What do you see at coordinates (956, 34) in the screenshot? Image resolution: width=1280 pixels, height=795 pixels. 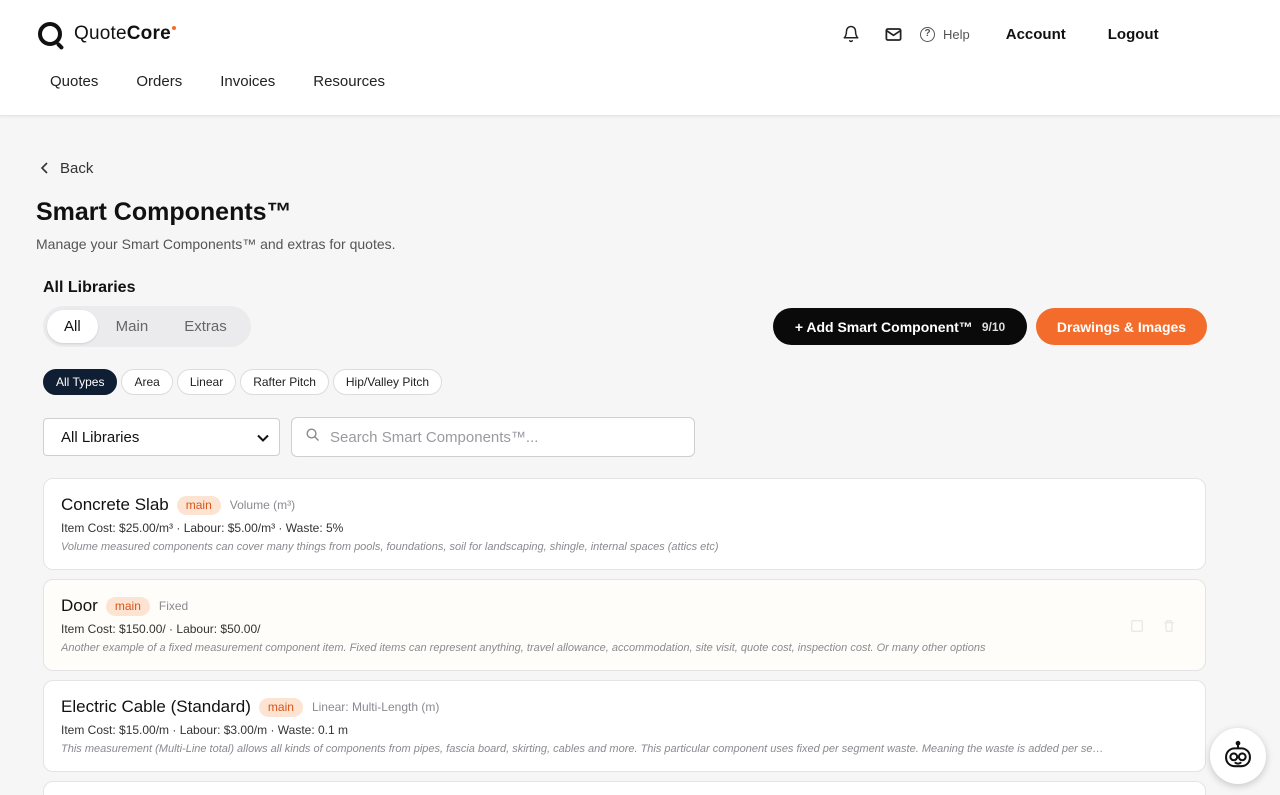 I see `help-label: Help` at bounding box center [956, 34].